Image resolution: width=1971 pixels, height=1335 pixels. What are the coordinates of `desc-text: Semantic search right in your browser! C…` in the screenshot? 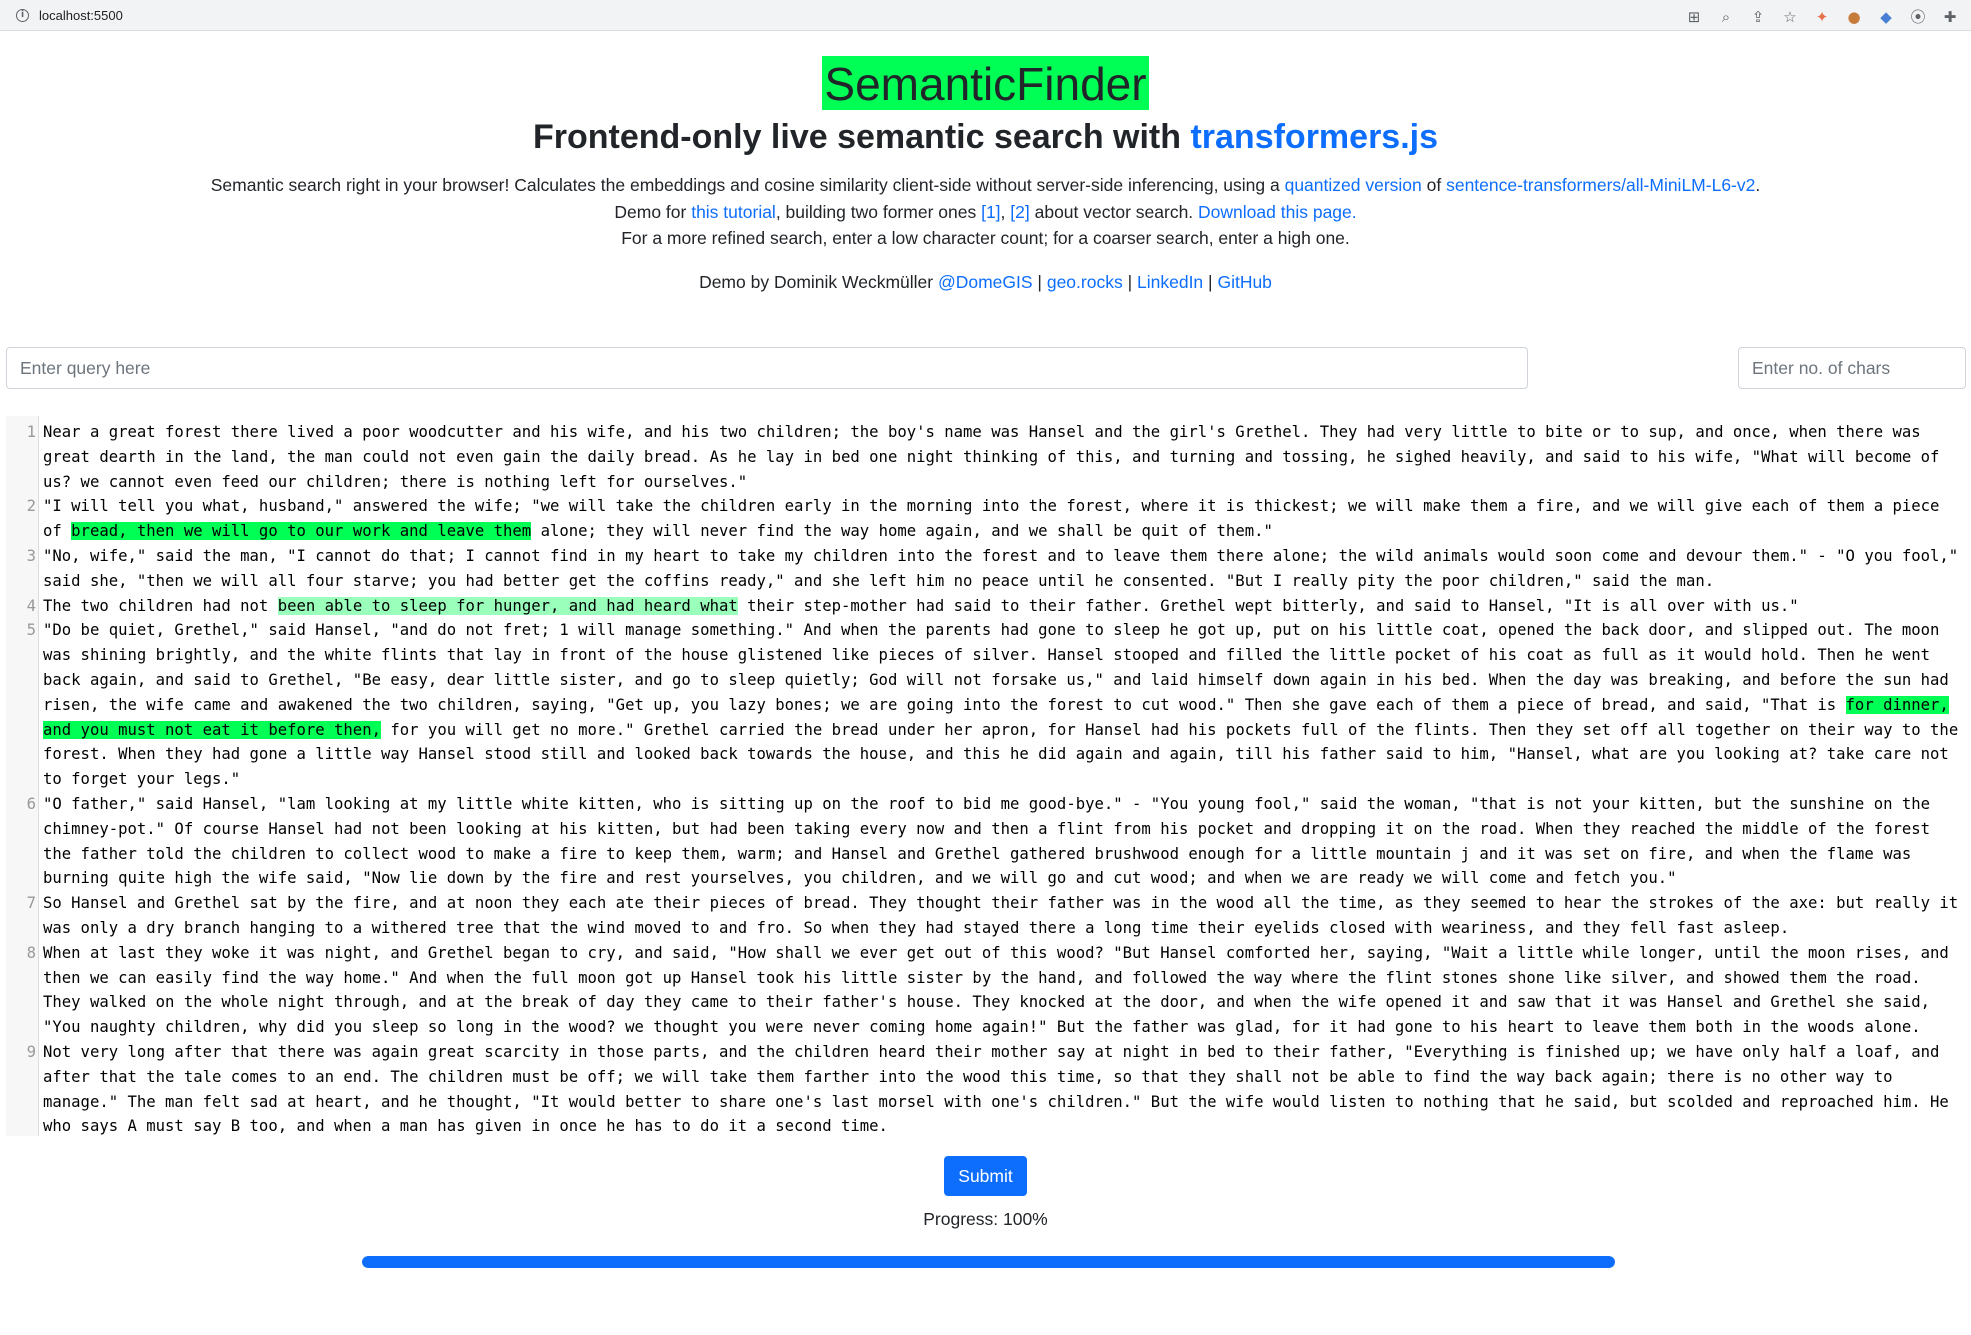 It's located at (747, 185).